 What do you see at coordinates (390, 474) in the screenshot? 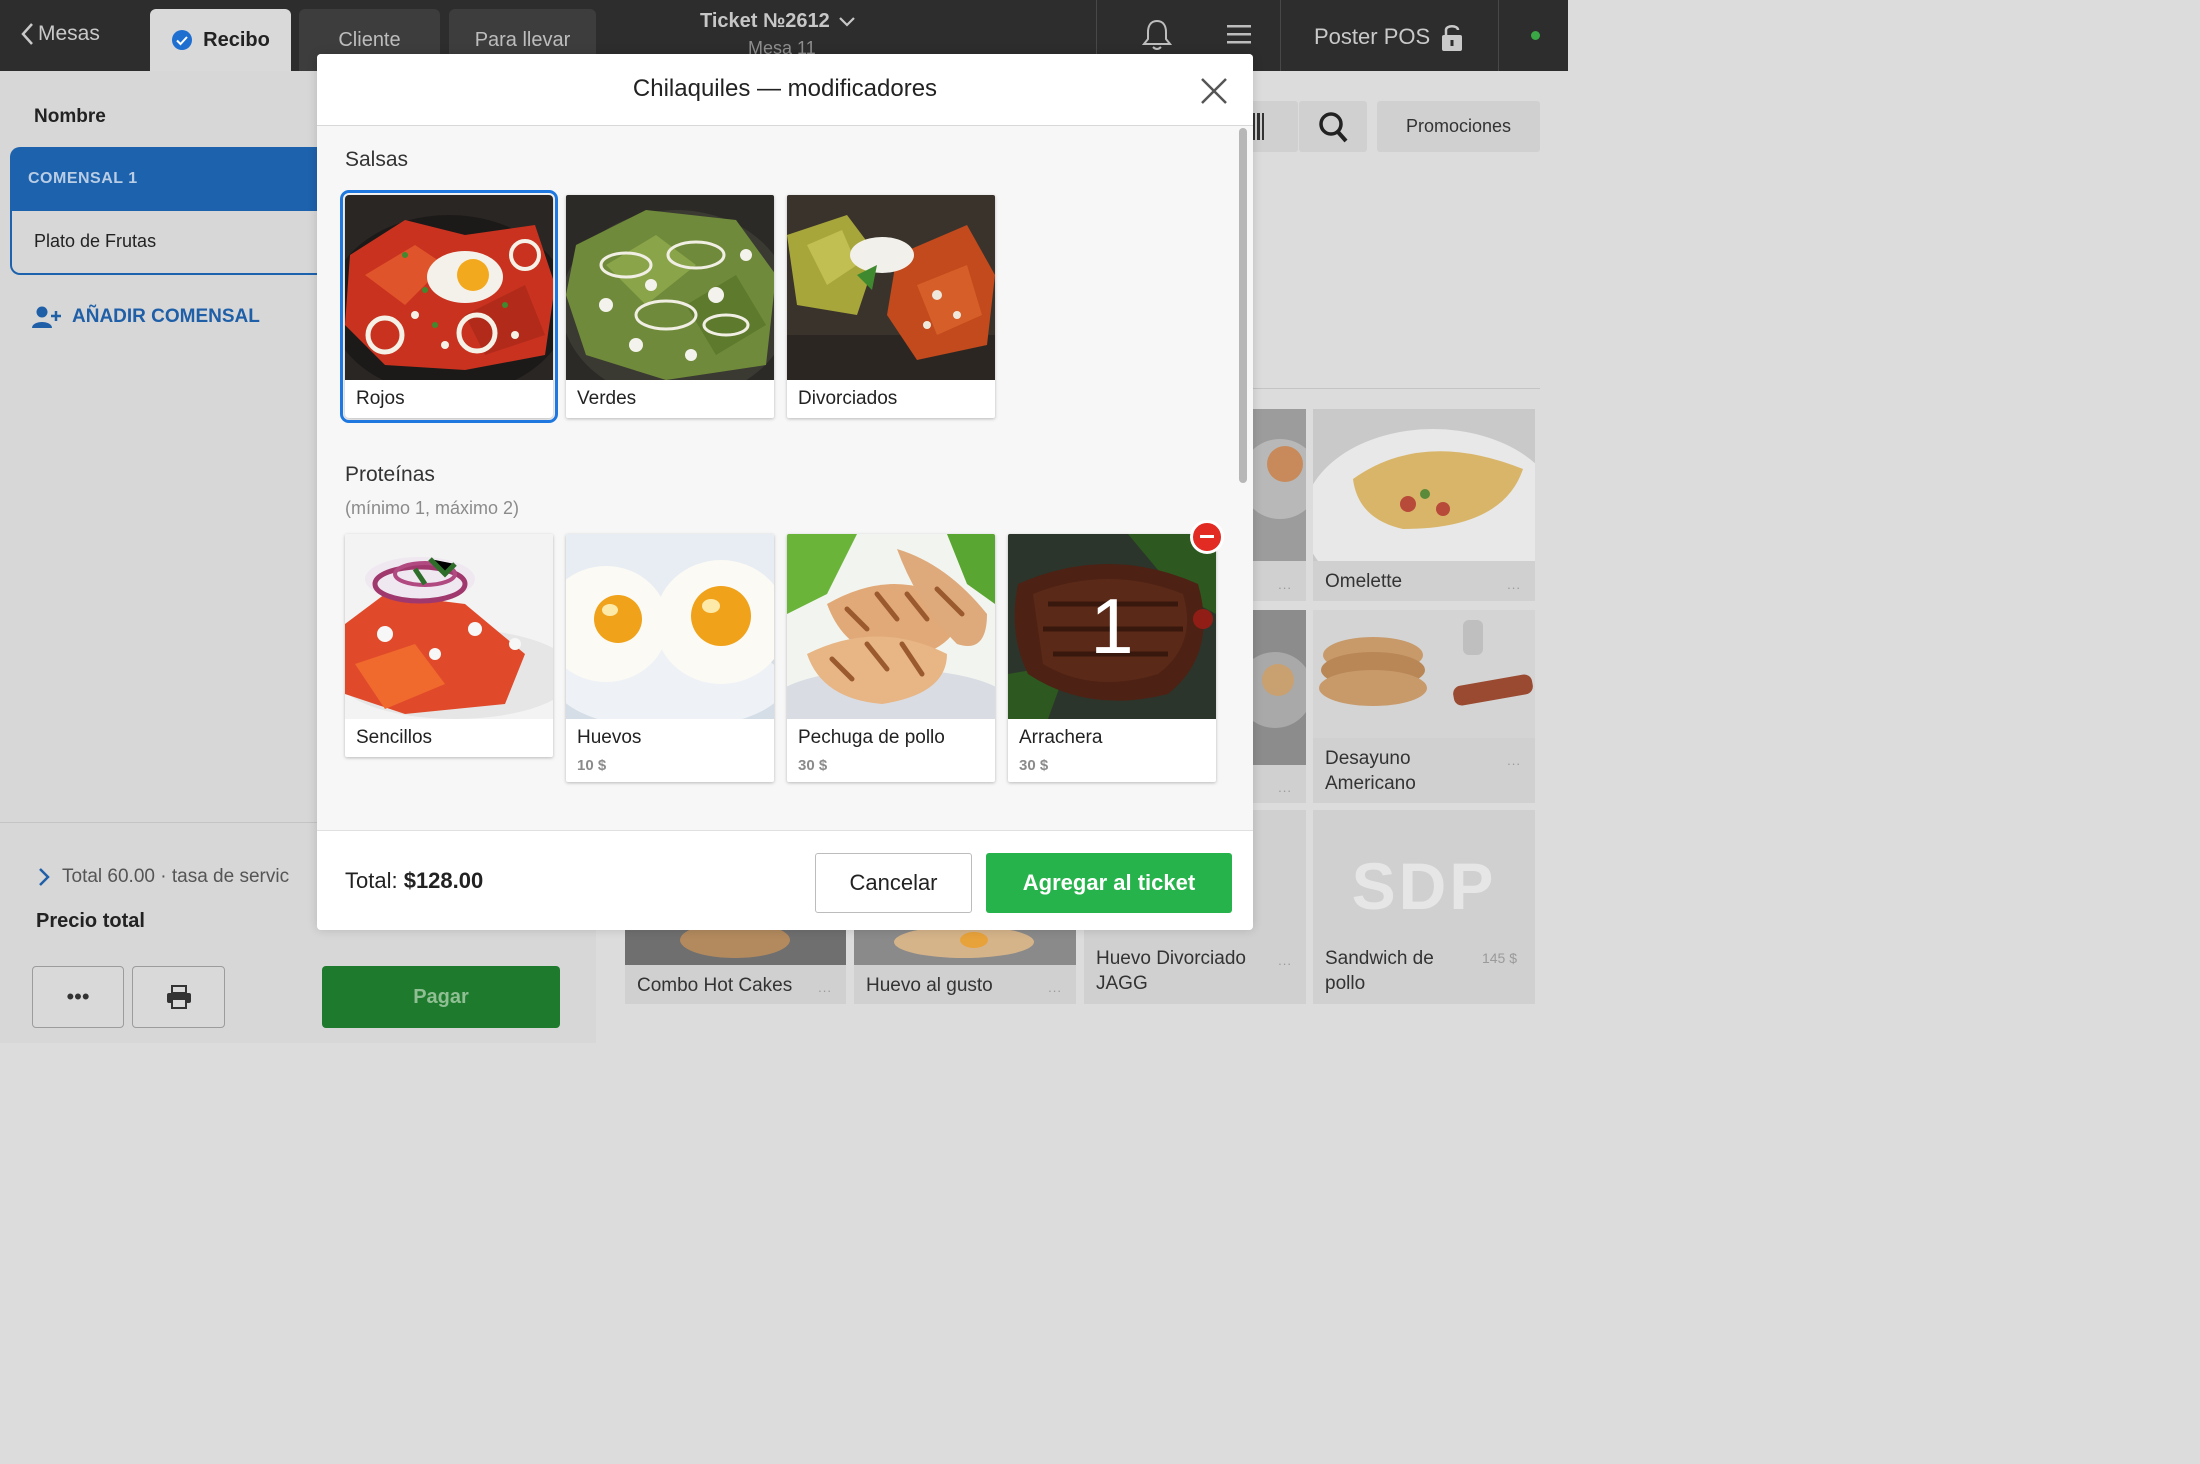
I see `section-title-proteinas: Proteínas` at bounding box center [390, 474].